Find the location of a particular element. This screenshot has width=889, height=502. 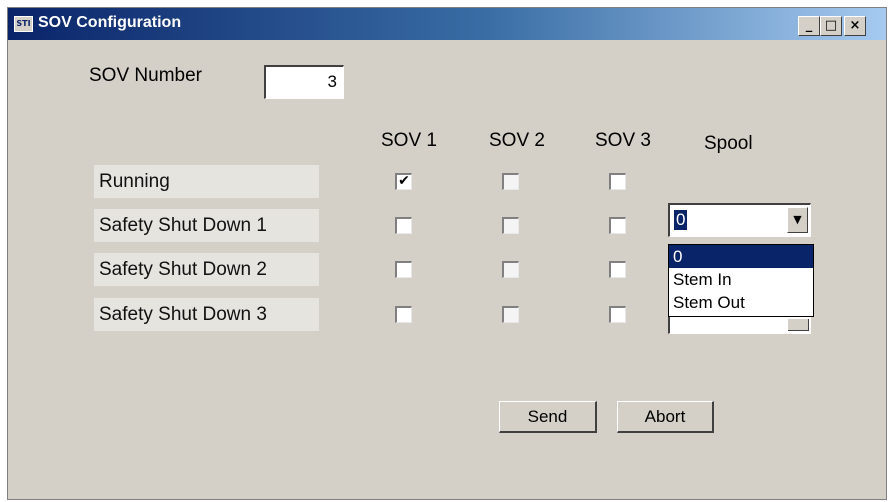

close-button: × is located at coordinates (855, 26).